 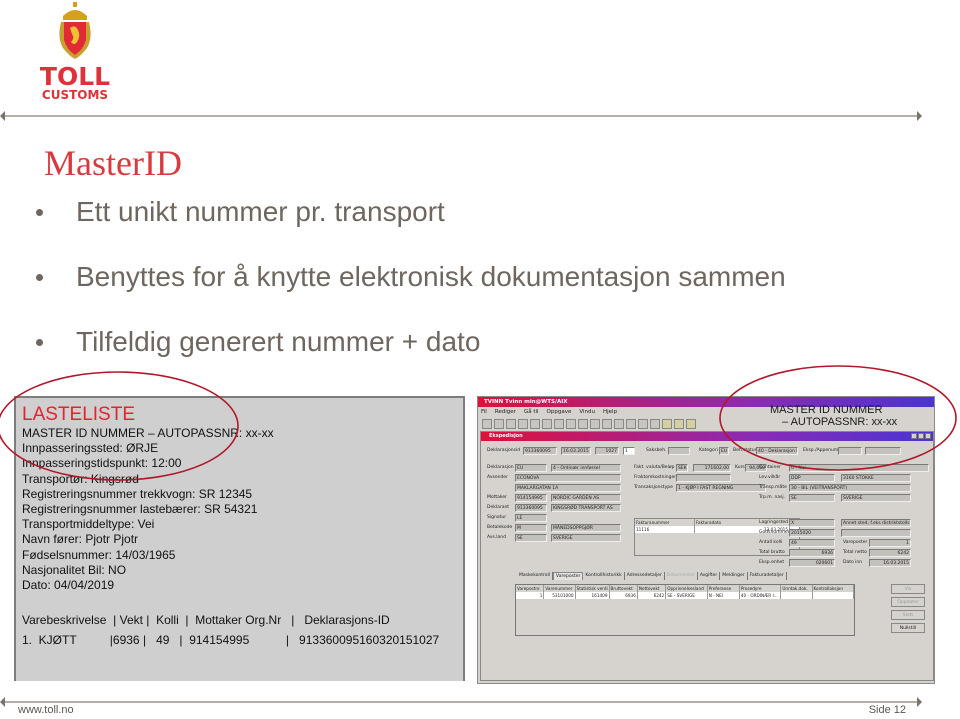 I want to click on transtype-field: 1 - KJØP I FAST REGNING, so click(x=721, y=488).